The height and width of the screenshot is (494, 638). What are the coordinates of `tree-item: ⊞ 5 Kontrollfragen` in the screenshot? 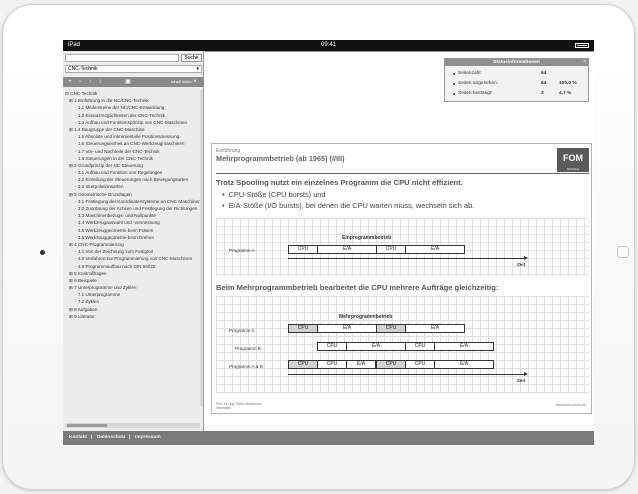 It's located at (133, 273).